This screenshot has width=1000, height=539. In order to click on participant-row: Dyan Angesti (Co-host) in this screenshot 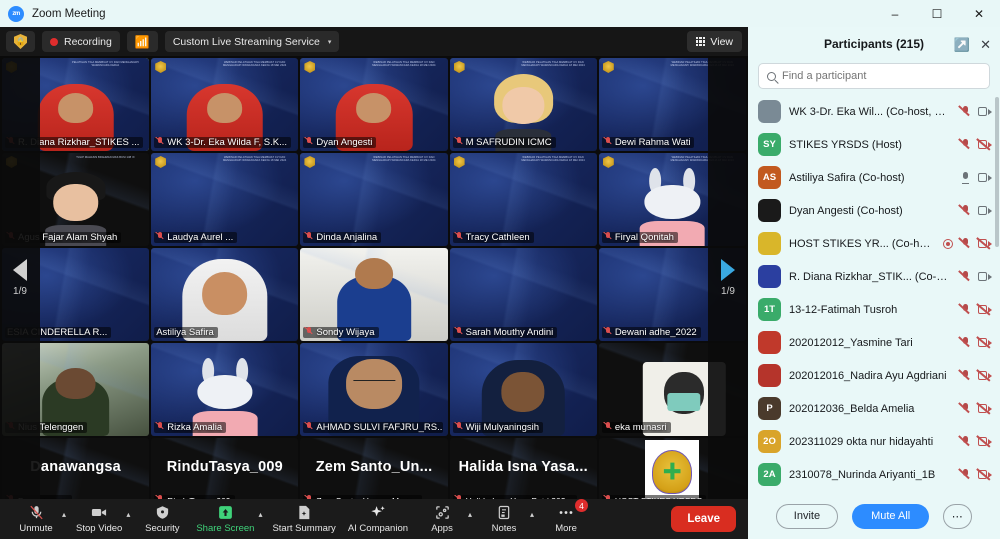, I will do `click(874, 210)`.